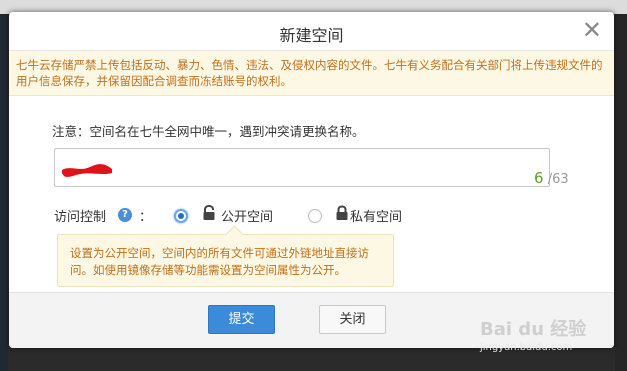  I want to click on space-name-input, so click(302, 167).